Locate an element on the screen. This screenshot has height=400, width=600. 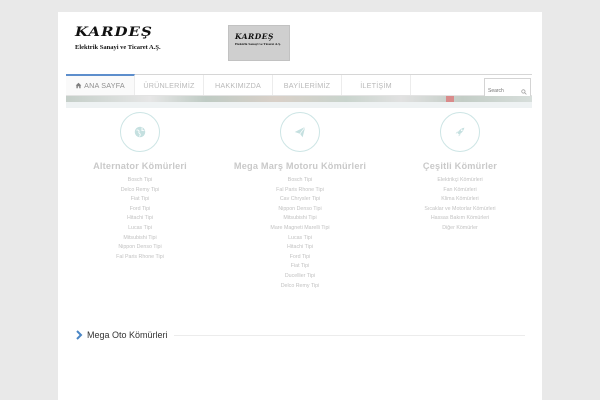
nav-item-about: HAKKIMIZDA is located at coordinates (238, 85).